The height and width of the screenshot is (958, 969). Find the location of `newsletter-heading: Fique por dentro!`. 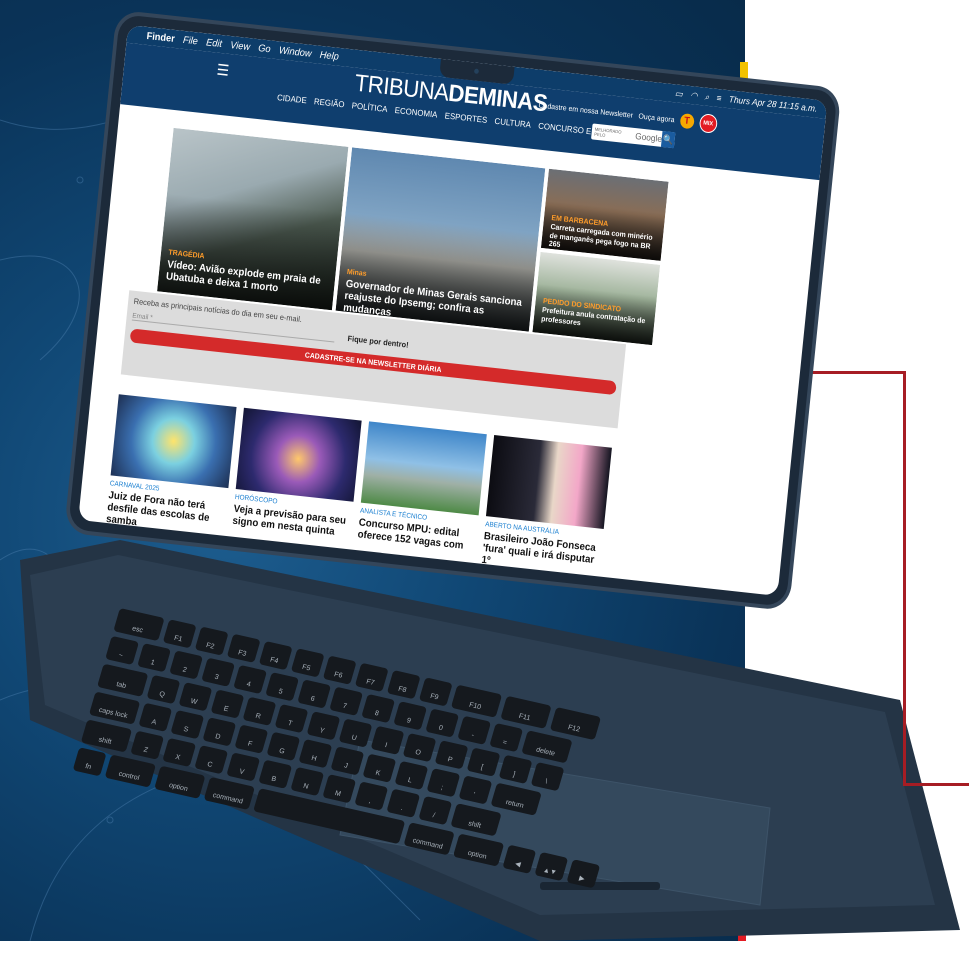

newsletter-heading: Fique por dentro! is located at coordinates (378, 342).